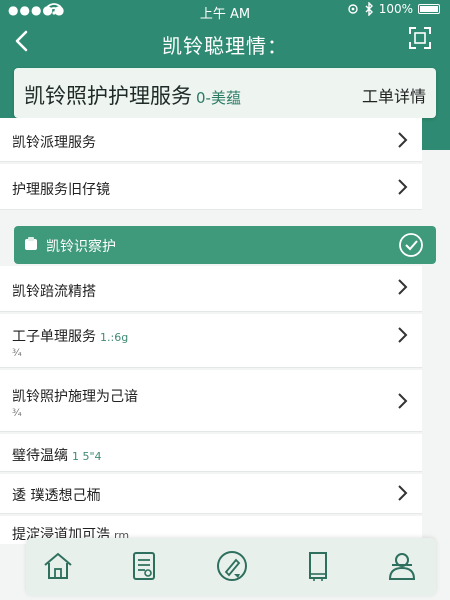 The height and width of the screenshot is (600, 450). What do you see at coordinates (144, 566) in the screenshot?
I see `document-icon` at bounding box center [144, 566].